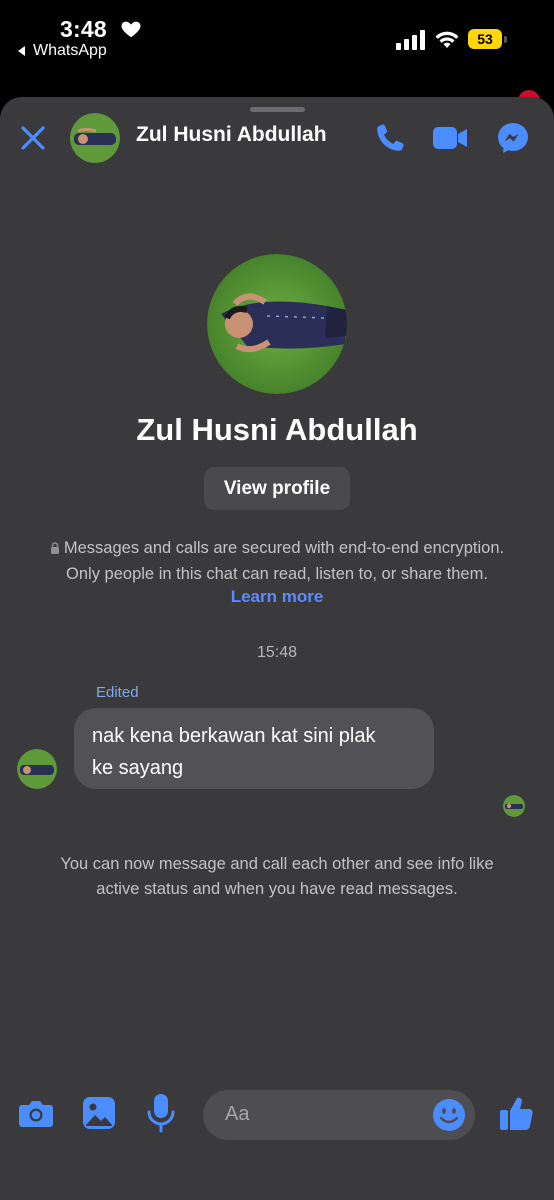 The height and width of the screenshot is (1200, 554). I want to click on message-input: Aa, so click(339, 1115).